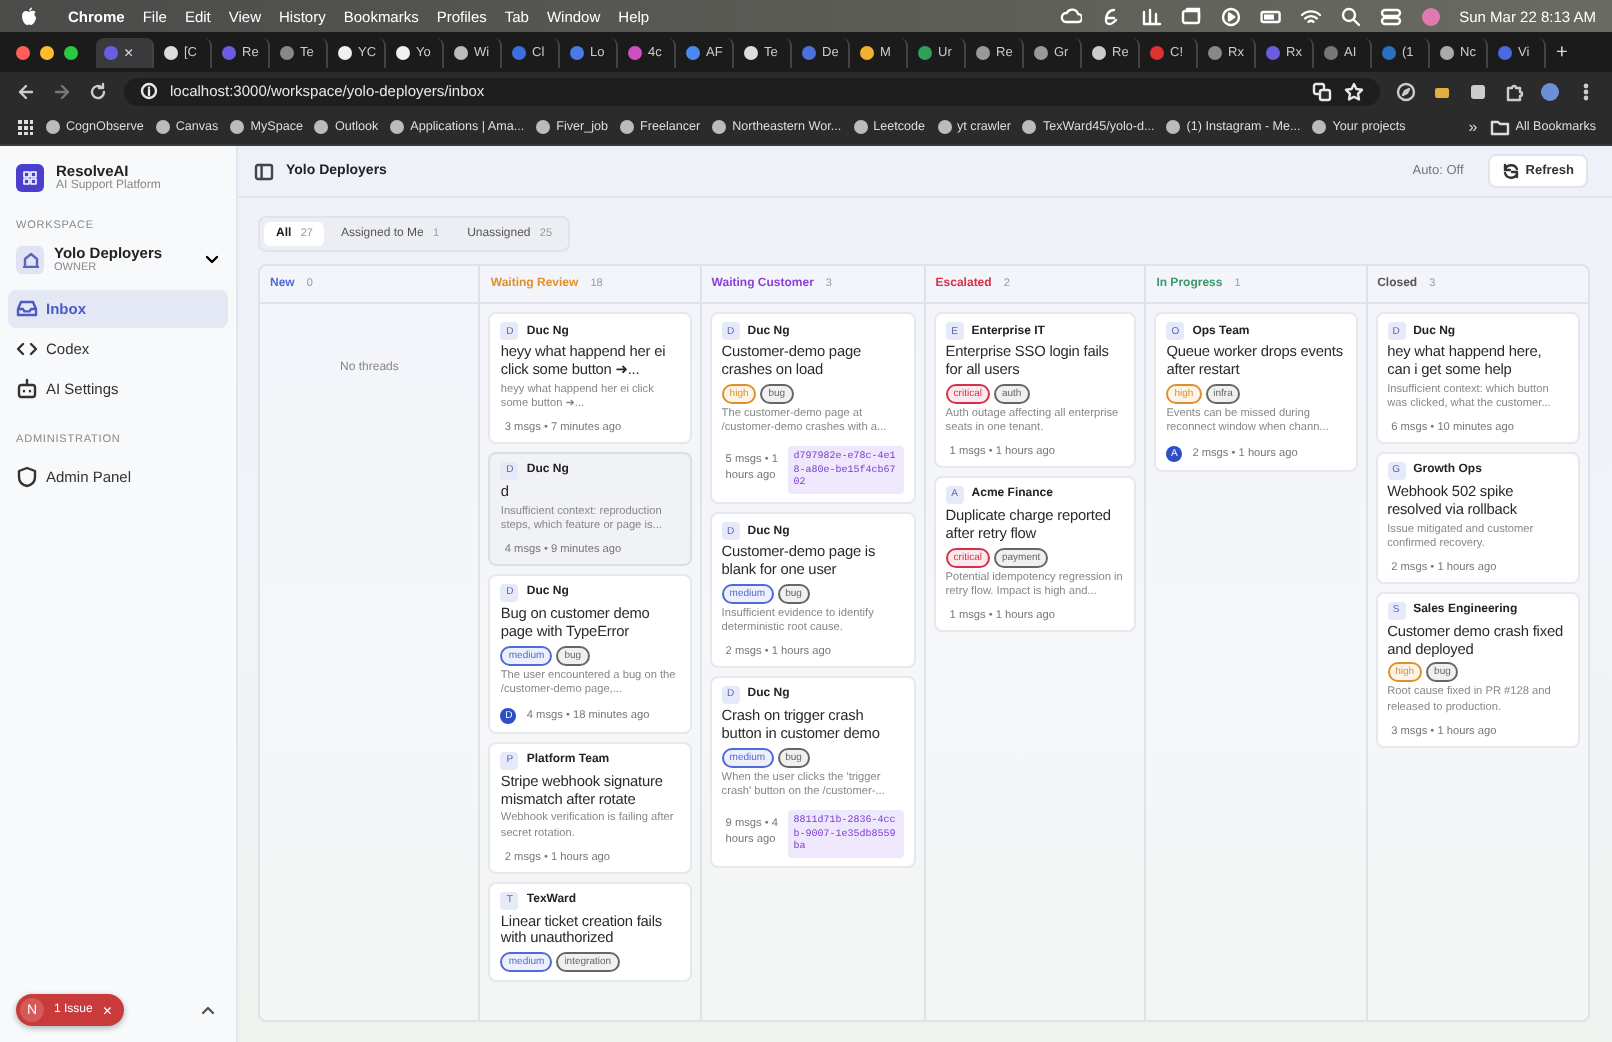 Image resolution: width=1612 pixels, height=1042 pixels. What do you see at coordinates (27, 309) in the screenshot?
I see `inbox-icon` at bounding box center [27, 309].